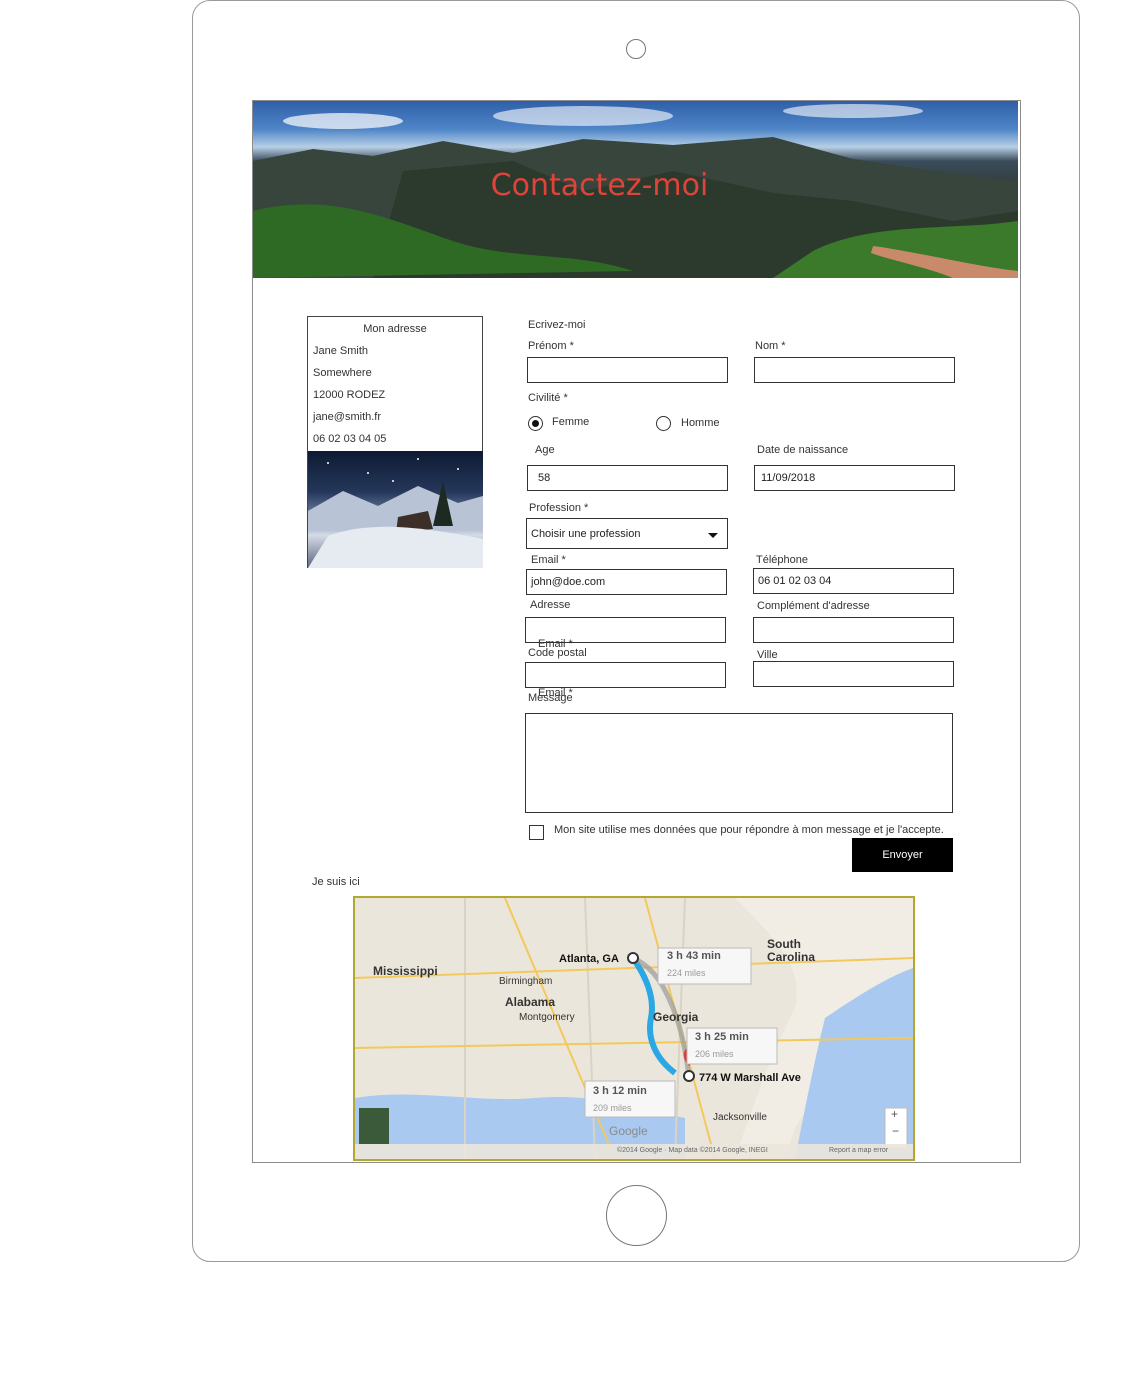 Image resolution: width=1130 pixels, height=1373 pixels. What do you see at coordinates (350, 439) in the screenshot?
I see `address-phone: 06 02 03 04 05` at bounding box center [350, 439].